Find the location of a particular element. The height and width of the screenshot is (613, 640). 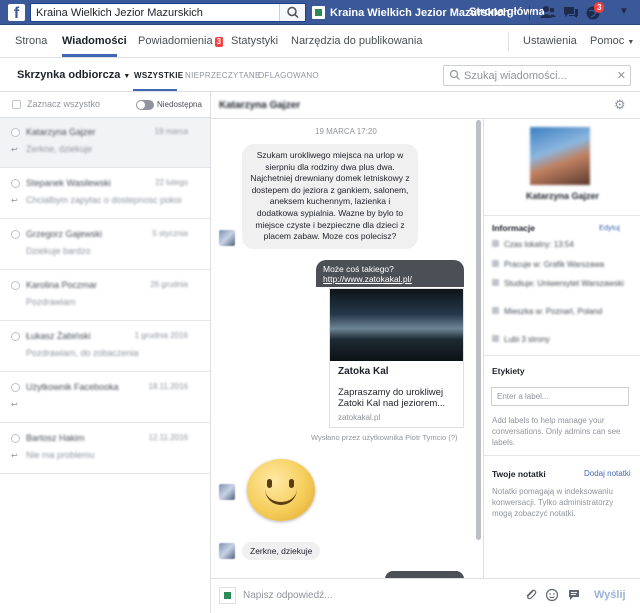

contact-name: Bartosz Hakim is located at coordinates (55, 438).